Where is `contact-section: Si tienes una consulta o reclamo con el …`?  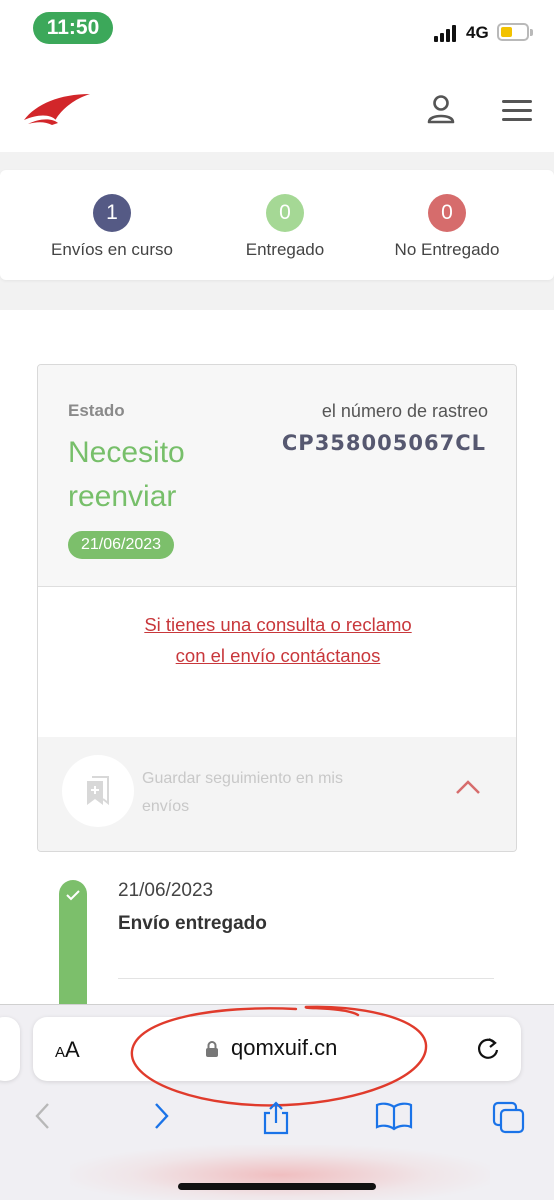
contact-section: Si tienes una consulta o reclamo con el … is located at coordinates (277, 662).